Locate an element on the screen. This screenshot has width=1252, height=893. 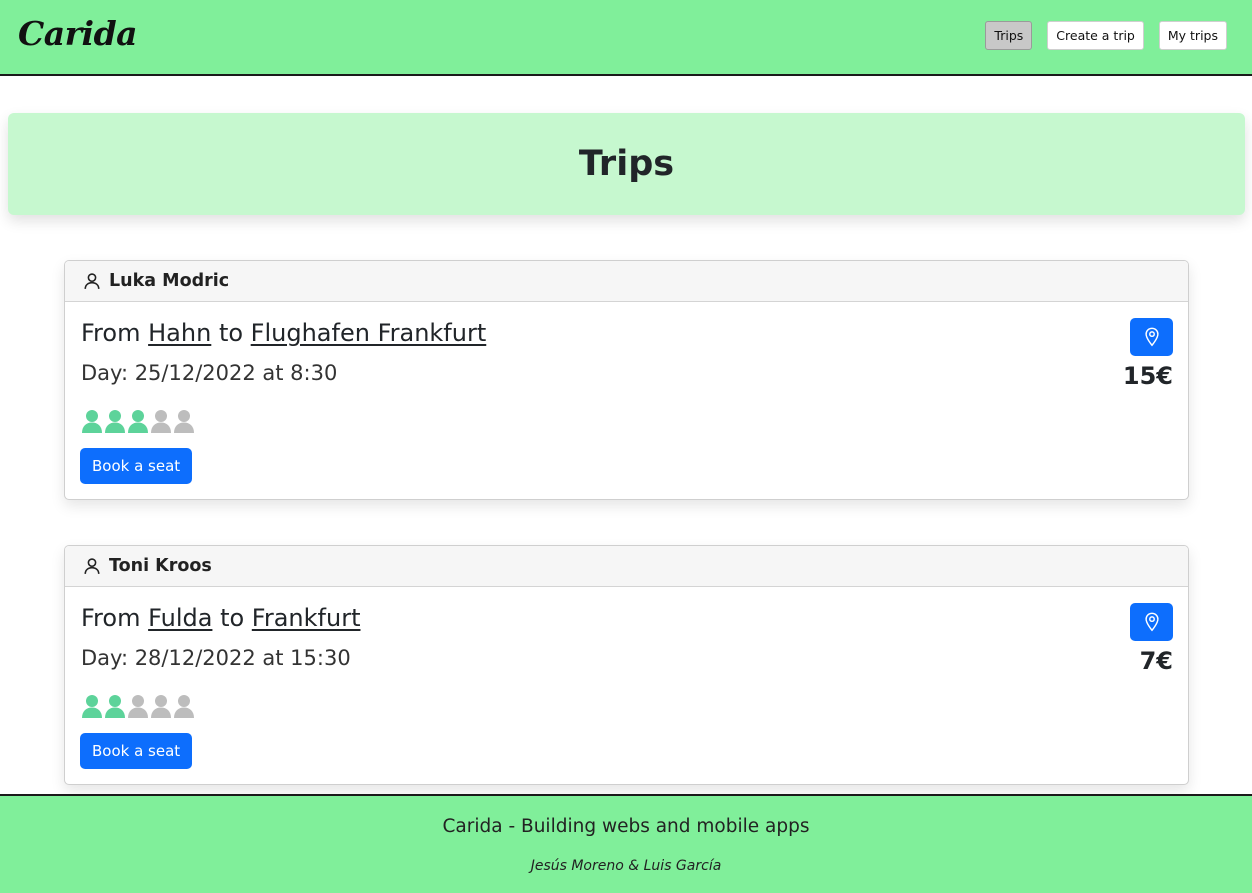
driver-name: Luka Modric is located at coordinates (169, 281).